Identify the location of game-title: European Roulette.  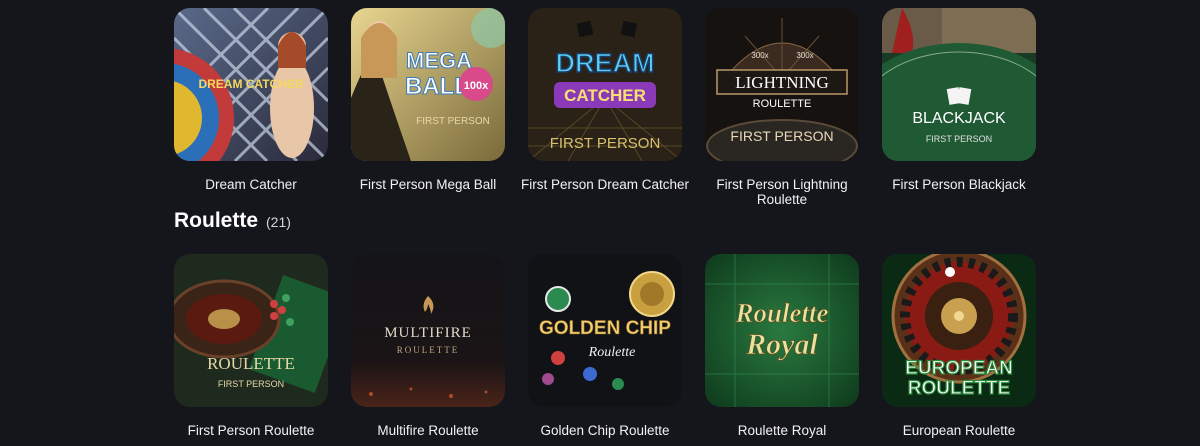
(959, 430).